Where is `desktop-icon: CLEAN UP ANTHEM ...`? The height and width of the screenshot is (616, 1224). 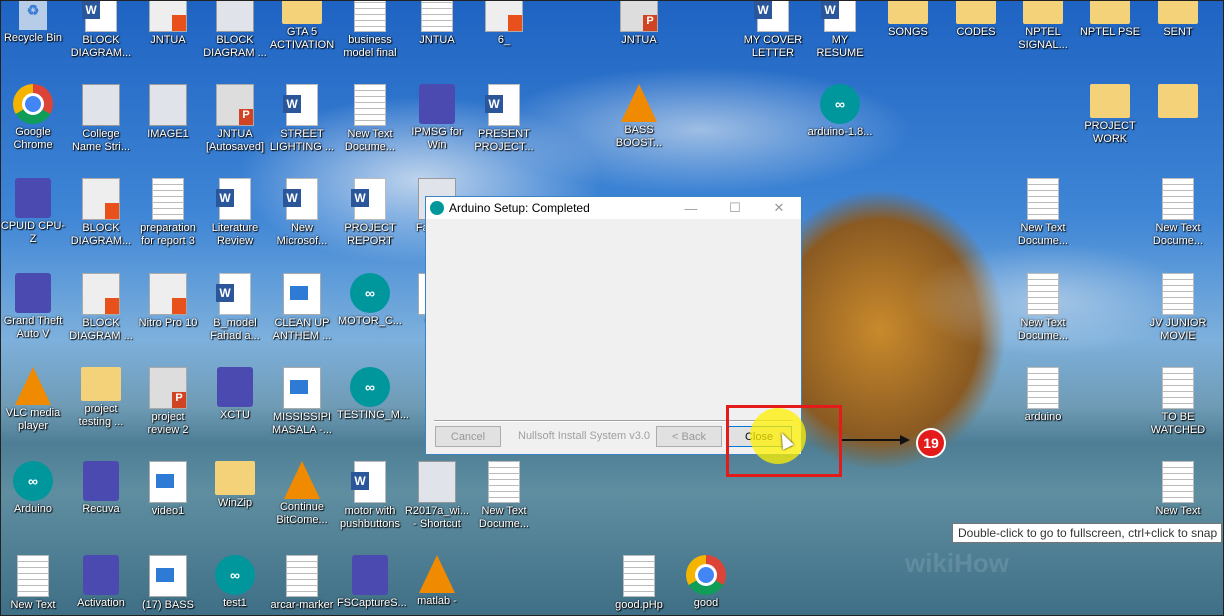 desktop-icon: CLEAN UP ANTHEM ... is located at coordinates (302, 308).